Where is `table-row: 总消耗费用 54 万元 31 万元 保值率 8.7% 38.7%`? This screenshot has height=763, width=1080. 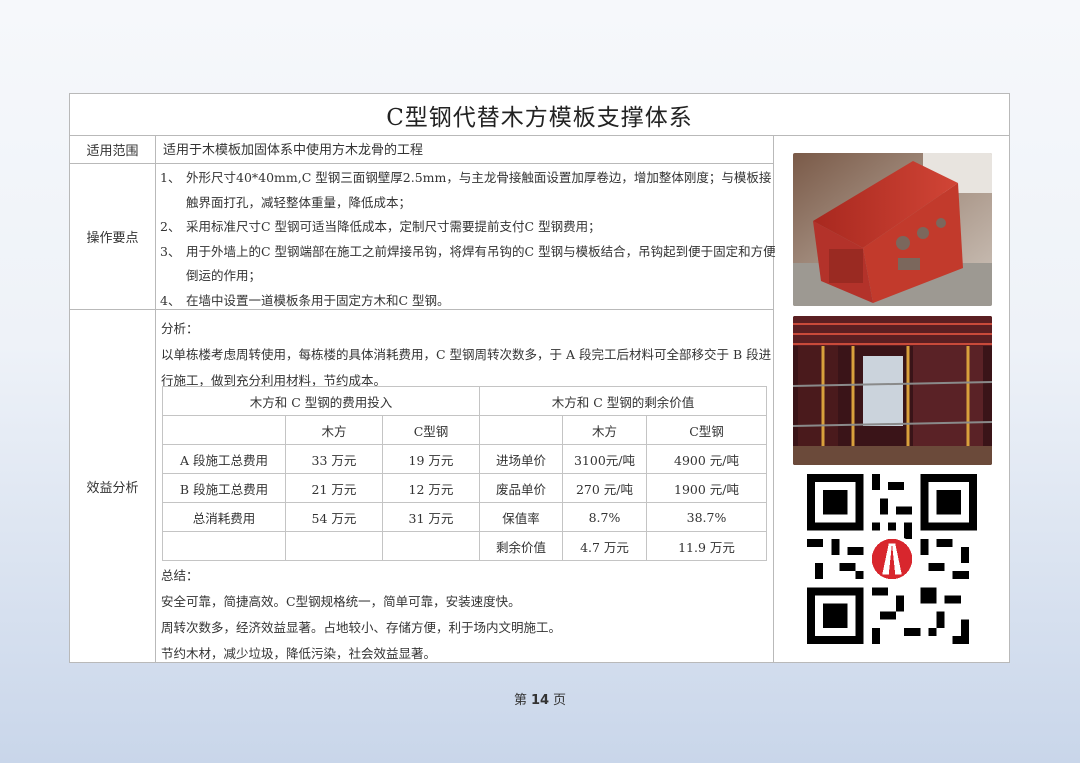 table-row: 总消耗费用 54 万元 31 万元 保值率 8.7% 38.7% is located at coordinates (464, 517).